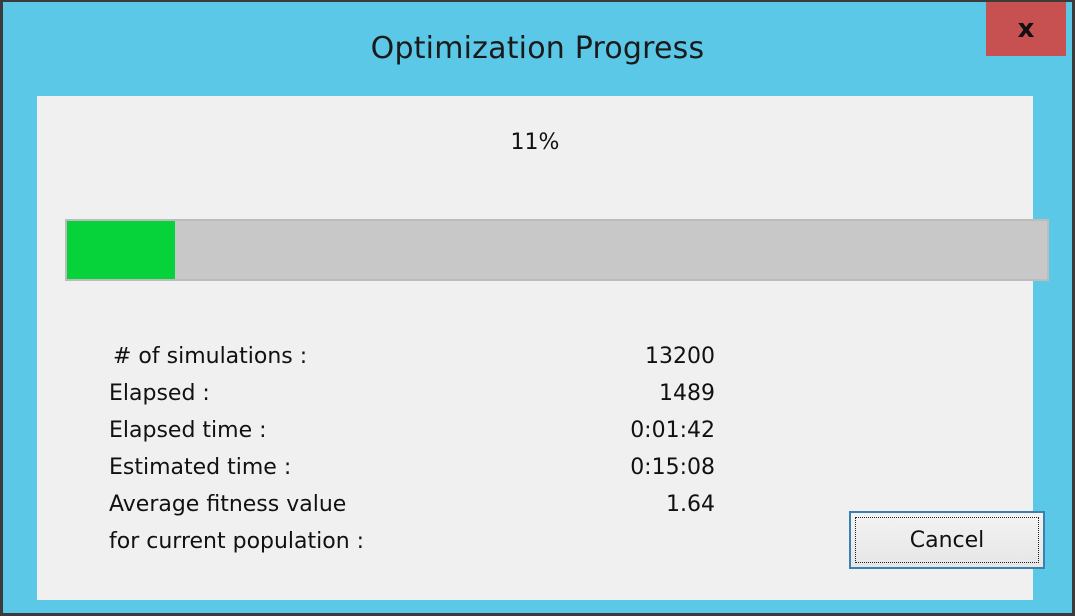 Image resolution: width=1075 pixels, height=616 pixels. What do you see at coordinates (680, 356) in the screenshot?
I see `stat-value: 13200` at bounding box center [680, 356].